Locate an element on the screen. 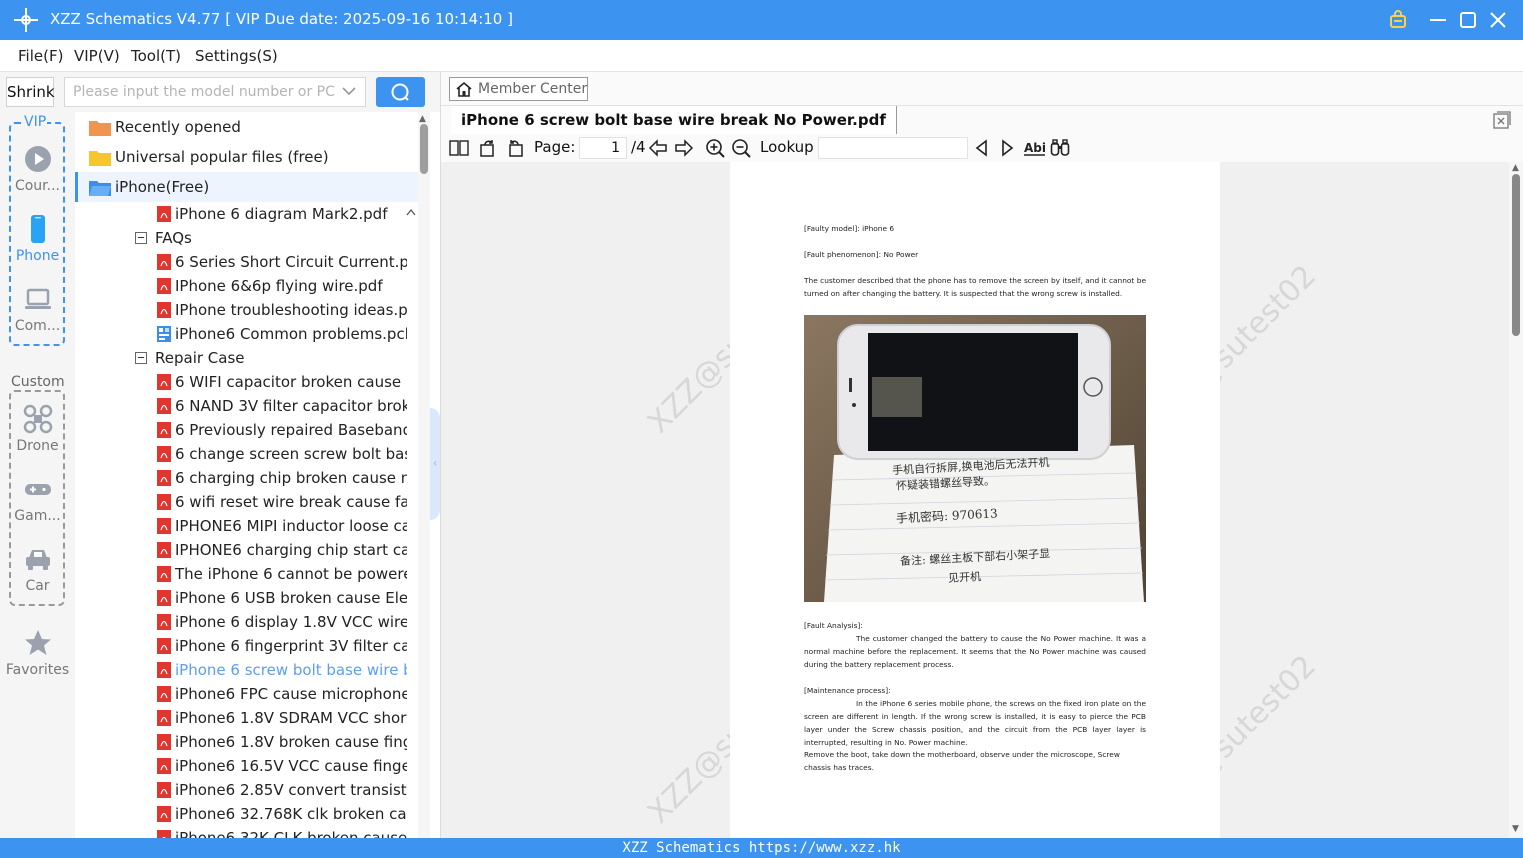  tree-node-faqs: FAQs is located at coordinates (270, 238).